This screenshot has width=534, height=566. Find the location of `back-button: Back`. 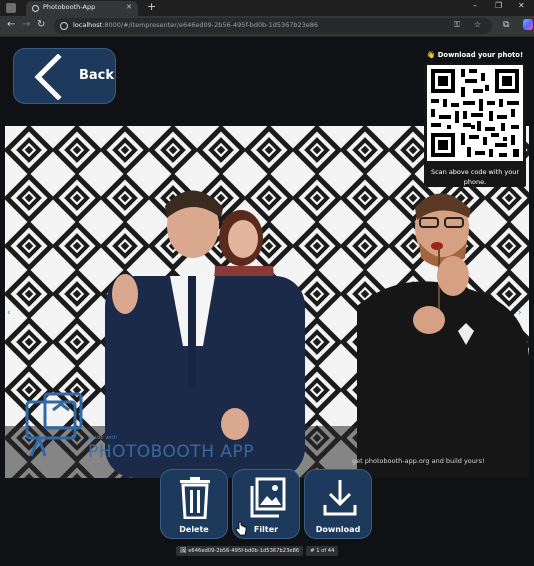

back-button: Back is located at coordinates (64, 76).